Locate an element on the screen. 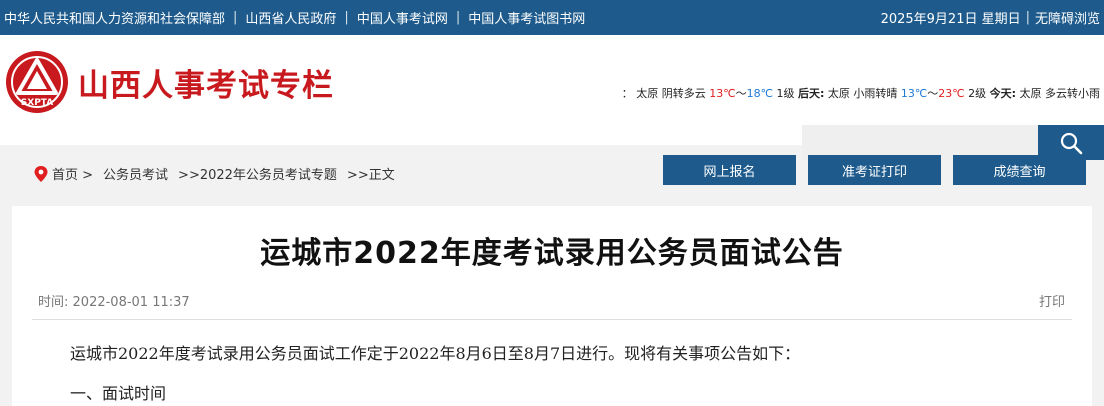  site-logo: SXPTA 山西人事考试专栏 is located at coordinates (169, 82).